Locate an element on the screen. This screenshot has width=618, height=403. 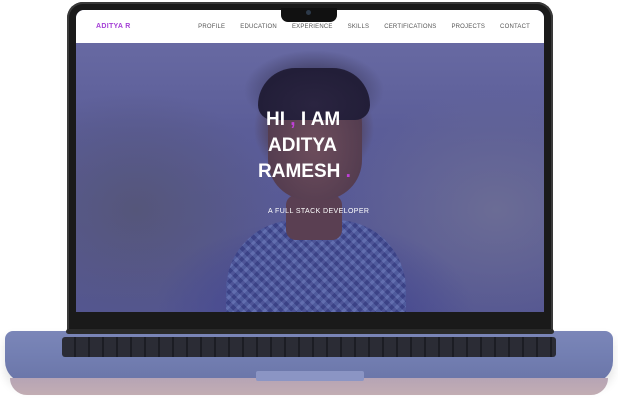
hero-last-name-line: RAMESH . is located at coordinates (322, 172).